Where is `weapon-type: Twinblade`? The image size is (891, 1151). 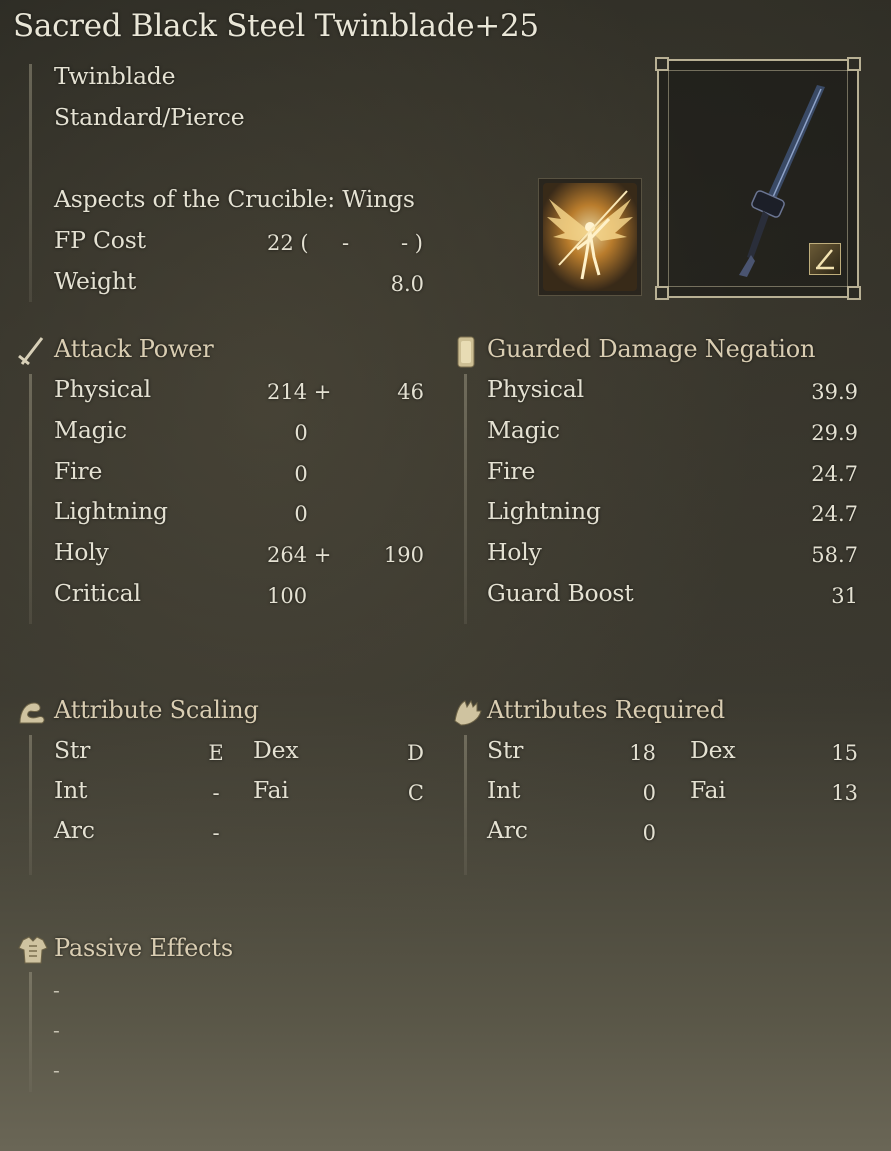
weapon-type: Twinblade is located at coordinates (115, 76).